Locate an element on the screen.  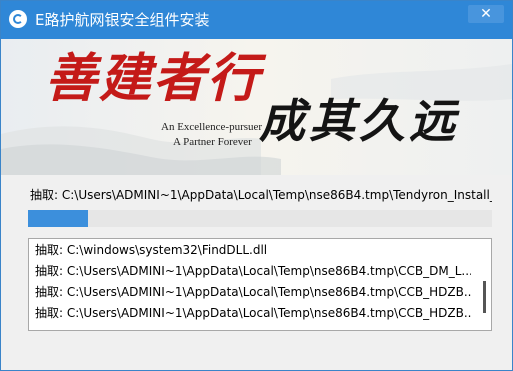
progress-bar is located at coordinates (260, 218).